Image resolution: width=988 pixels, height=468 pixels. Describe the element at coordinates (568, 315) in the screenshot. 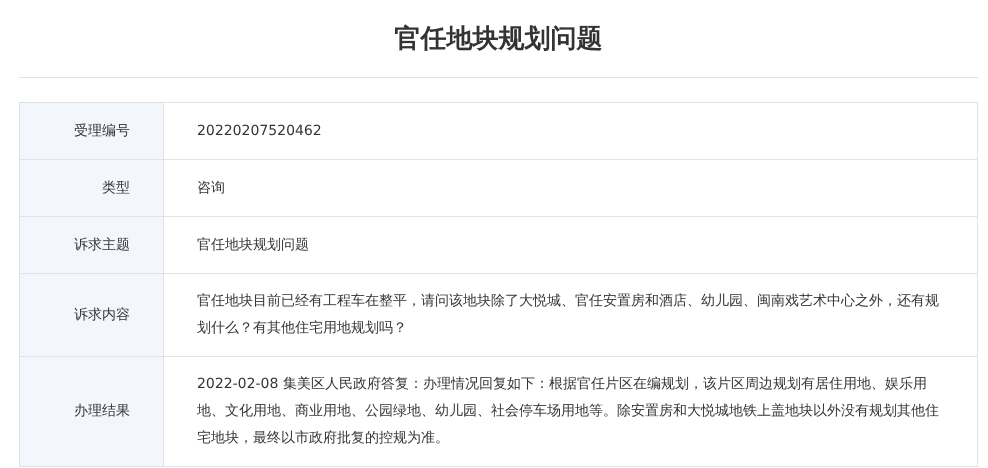

I see `field-value: 官任地块目前已经有工程车在整平，请问该地块除了大悦城、官任安置房和酒店、幼儿园、闽南戏艺术中心之外，还有规划什么？有其他住宅用地规划吗？` at that location.